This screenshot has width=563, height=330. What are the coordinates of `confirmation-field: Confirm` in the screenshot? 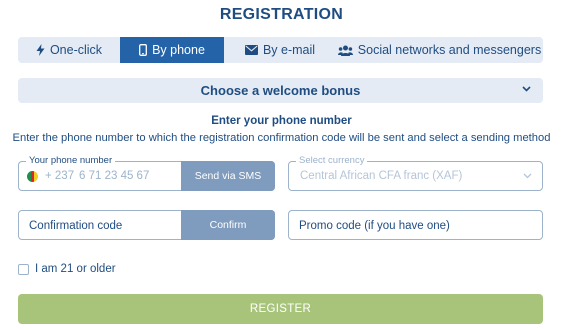 It's located at (146, 225).